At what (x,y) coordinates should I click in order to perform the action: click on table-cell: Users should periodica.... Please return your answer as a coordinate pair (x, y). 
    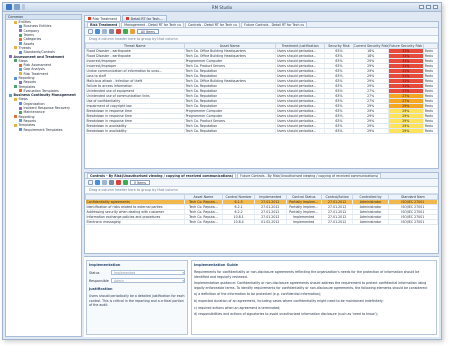
    Looking at the image, I should click on (300, 131).